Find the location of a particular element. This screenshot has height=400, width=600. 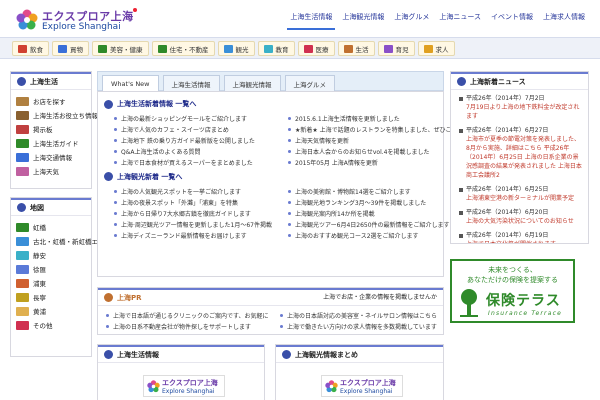

sidebar-item: 徐匯 is located at coordinates (53, 269).